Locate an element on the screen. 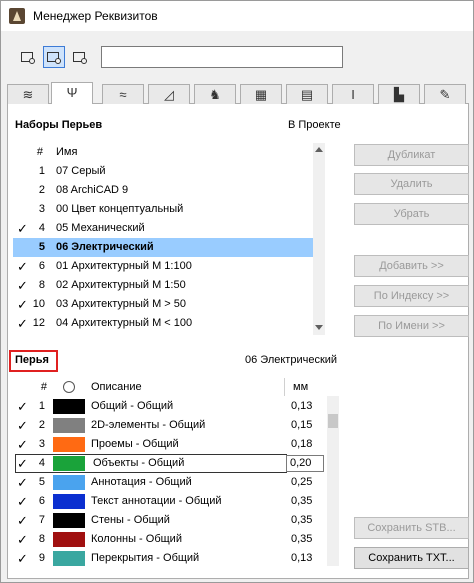  list-item: ✓ 10 03 Архитектурный М > 50 is located at coordinates (169, 304).